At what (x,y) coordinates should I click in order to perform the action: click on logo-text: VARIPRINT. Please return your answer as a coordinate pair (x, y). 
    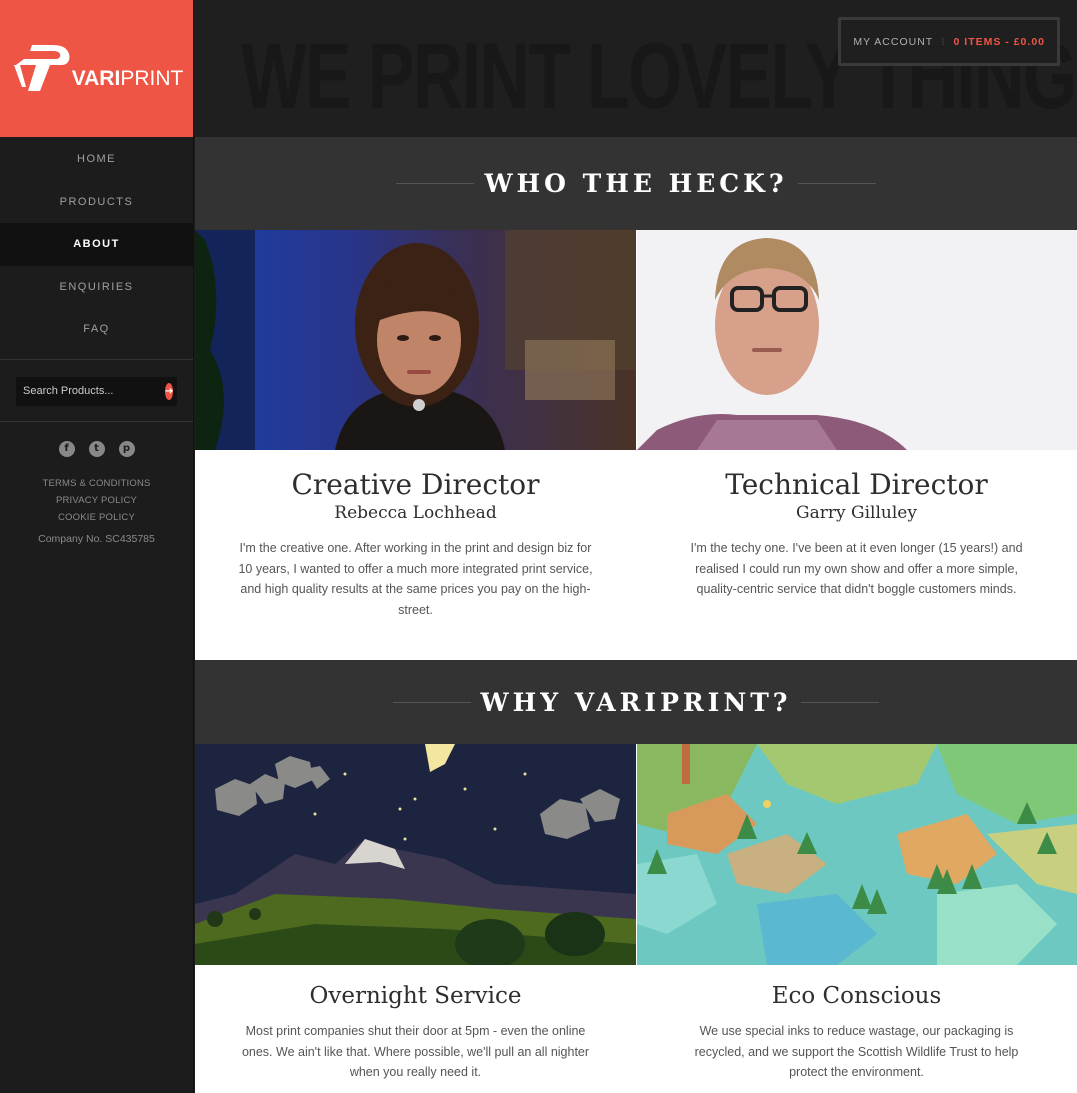
    Looking at the image, I should click on (127, 78).